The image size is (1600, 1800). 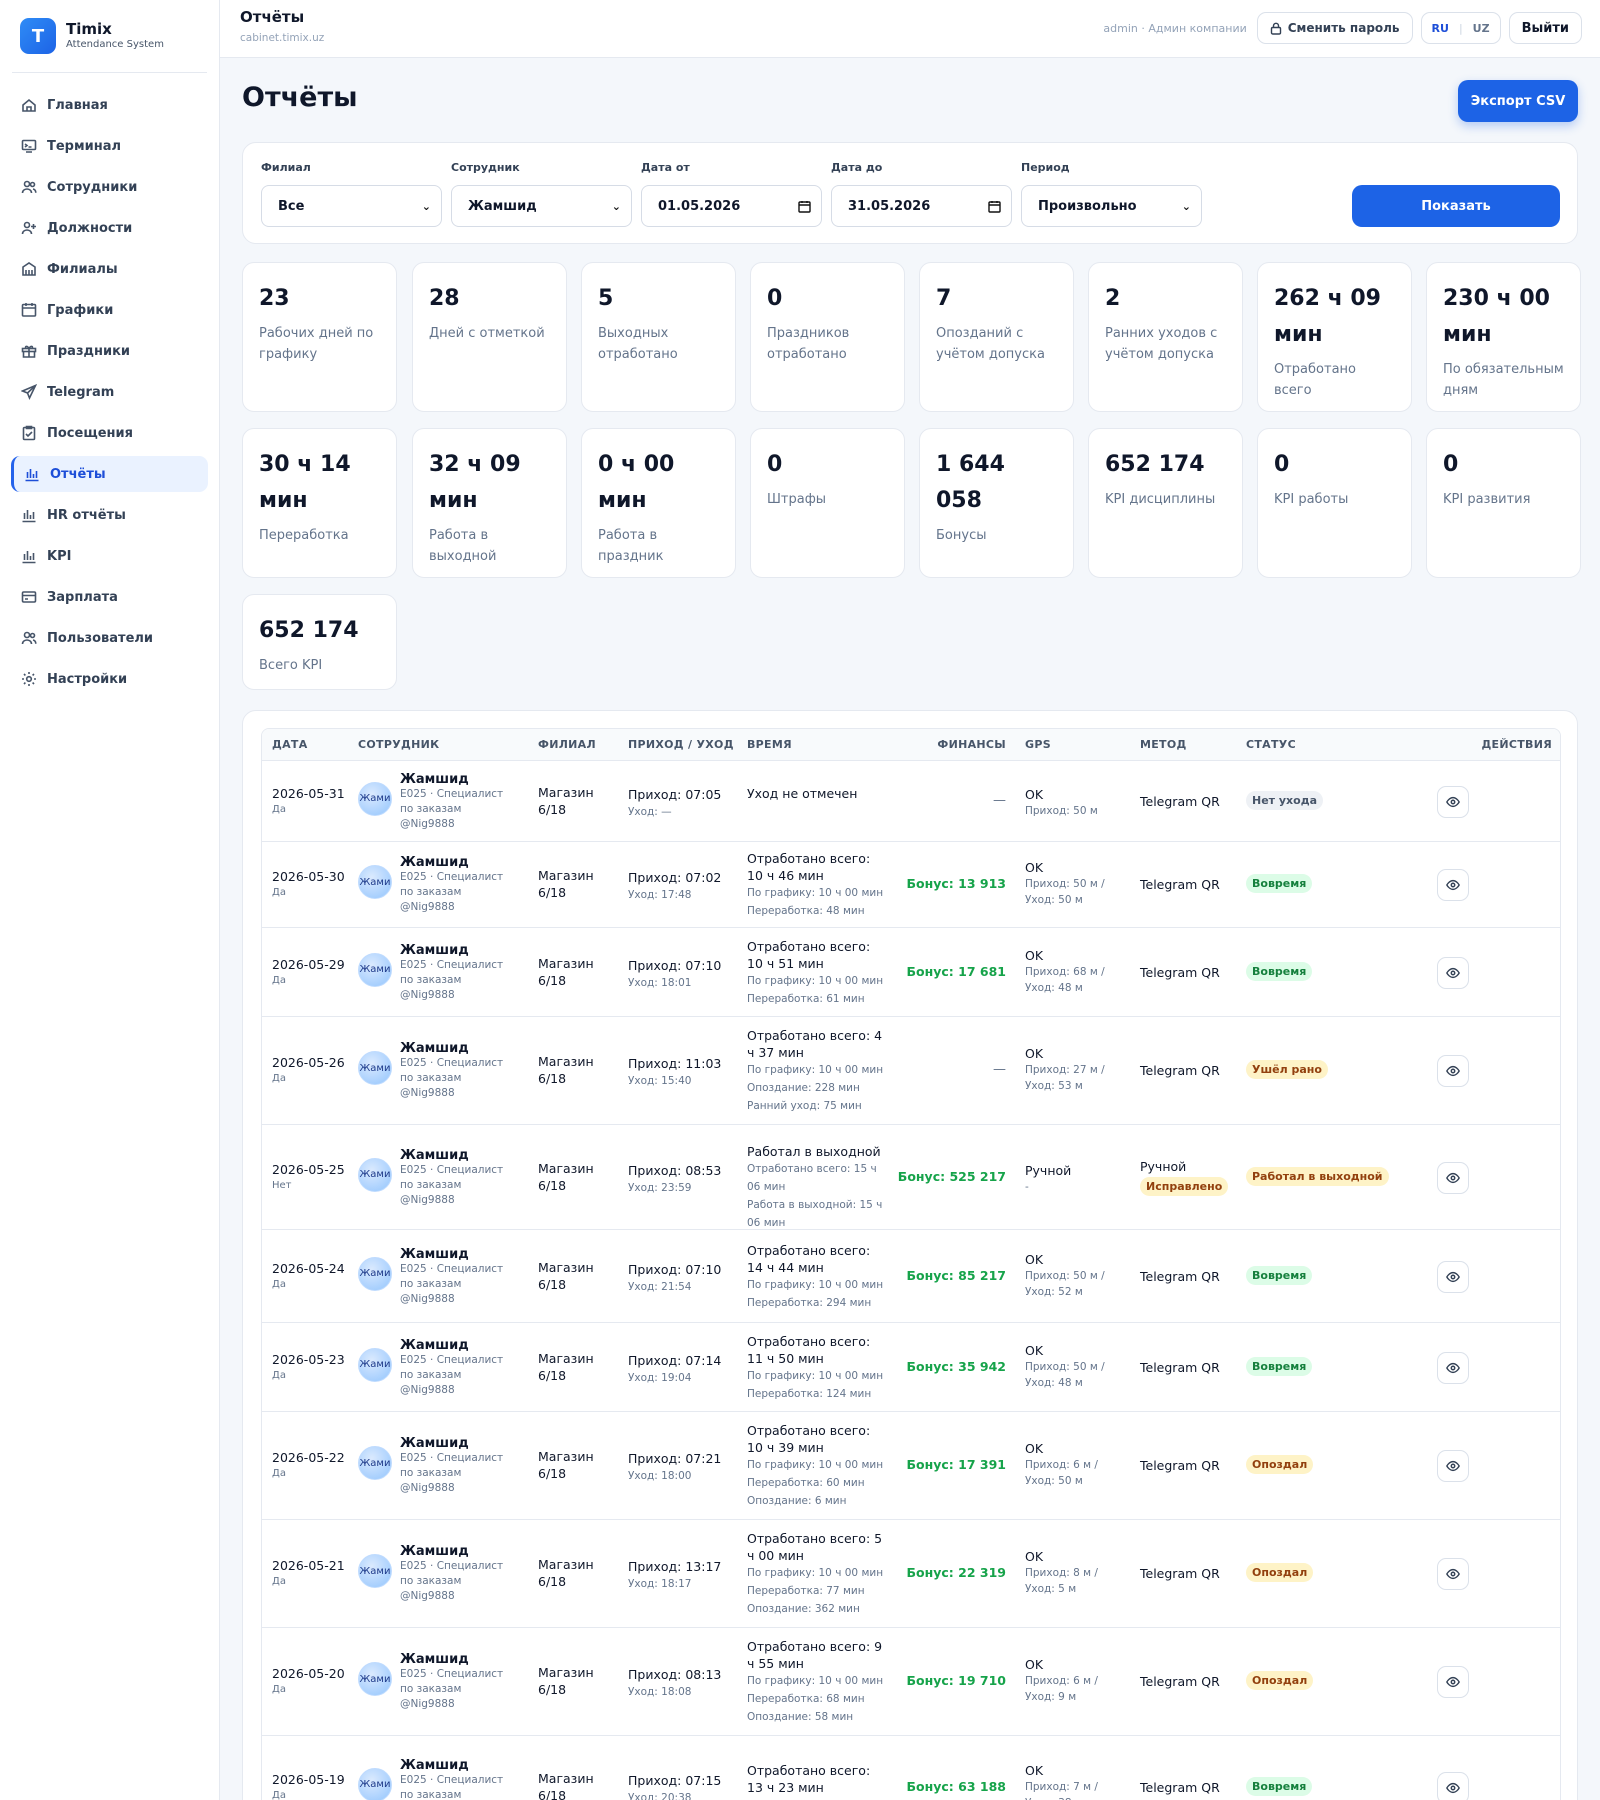 What do you see at coordinates (1165, 337) in the screenshot?
I see `stat-card: 2 Ранних уходов с учётом допуска` at bounding box center [1165, 337].